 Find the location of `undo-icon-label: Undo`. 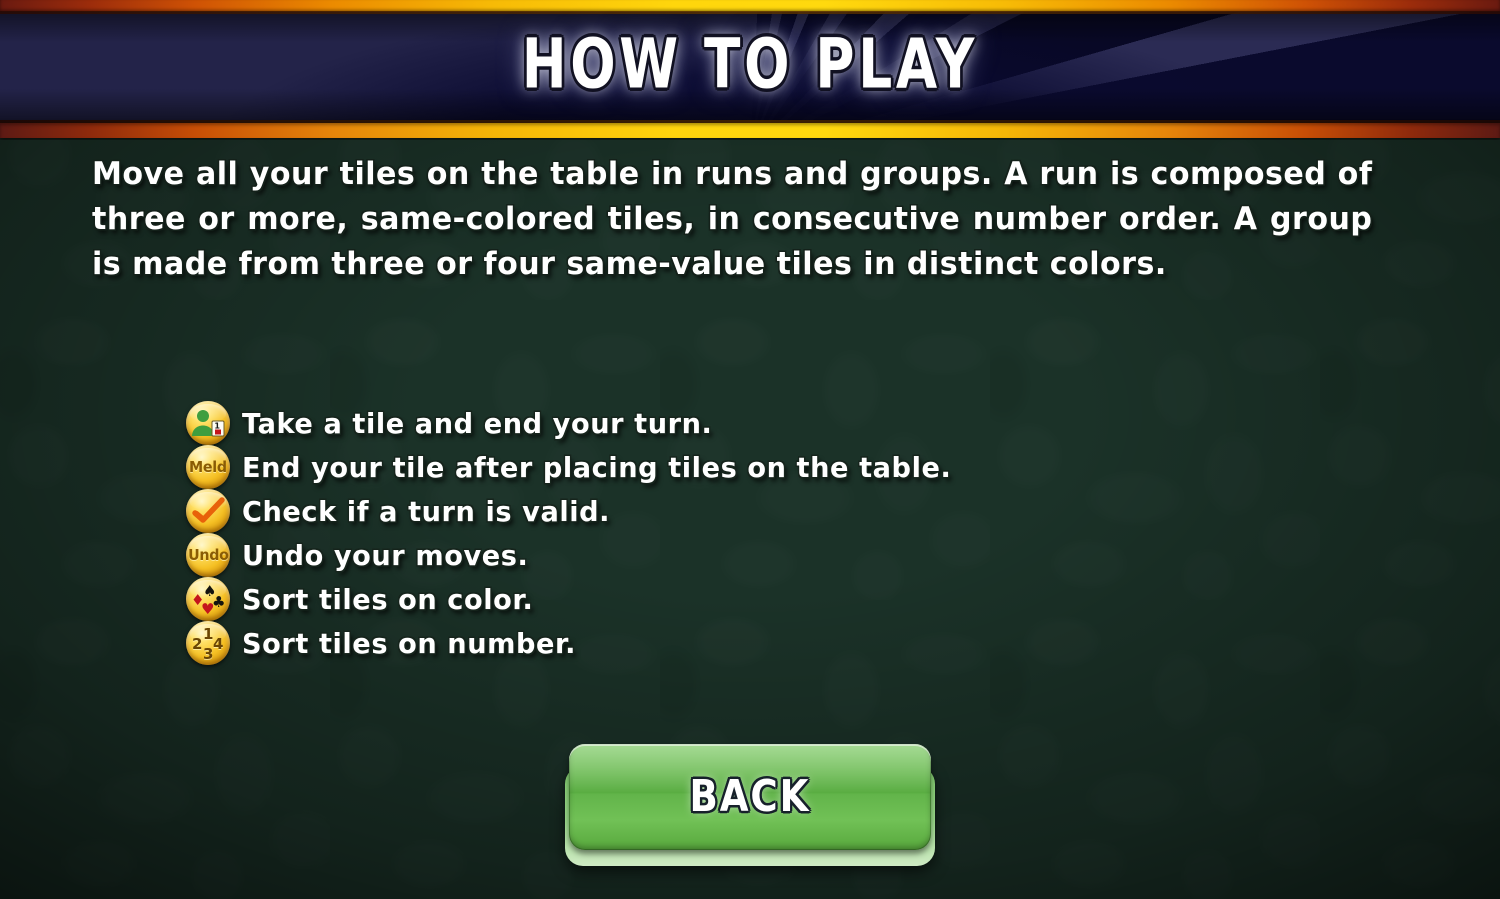

undo-icon-label: Undo is located at coordinates (208, 555).